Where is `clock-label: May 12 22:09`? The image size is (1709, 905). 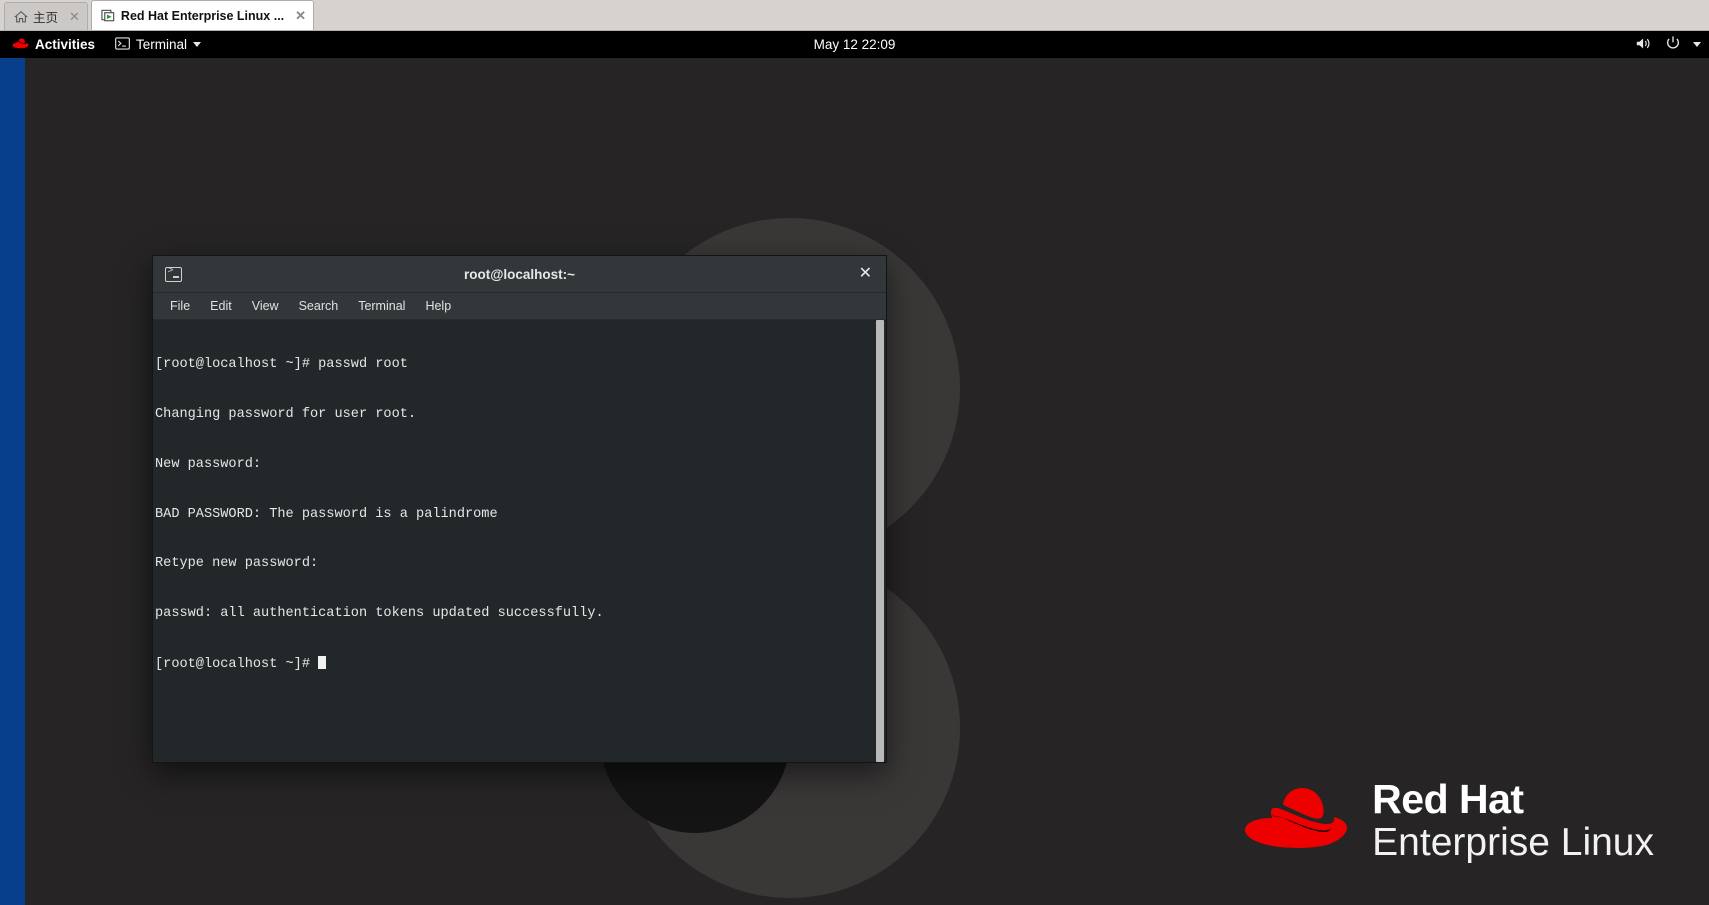 clock-label: May 12 22:09 is located at coordinates (854, 44).